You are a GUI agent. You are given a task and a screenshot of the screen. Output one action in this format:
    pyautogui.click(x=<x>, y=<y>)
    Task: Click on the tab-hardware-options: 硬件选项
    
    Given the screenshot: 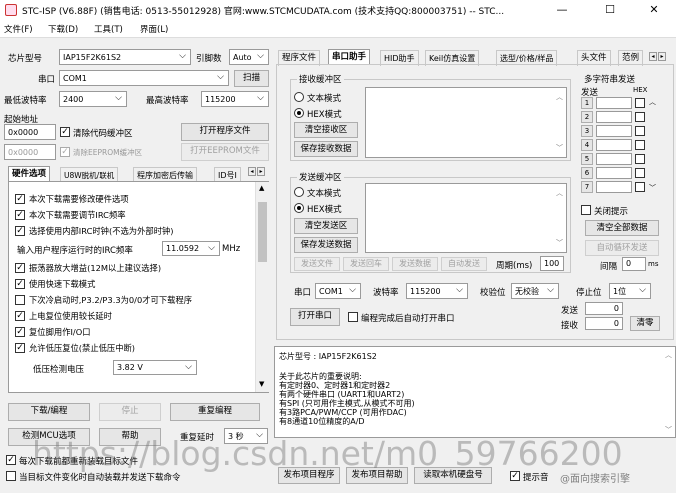 What is the action you would take?
    pyautogui.click(x=29, y=174)
    